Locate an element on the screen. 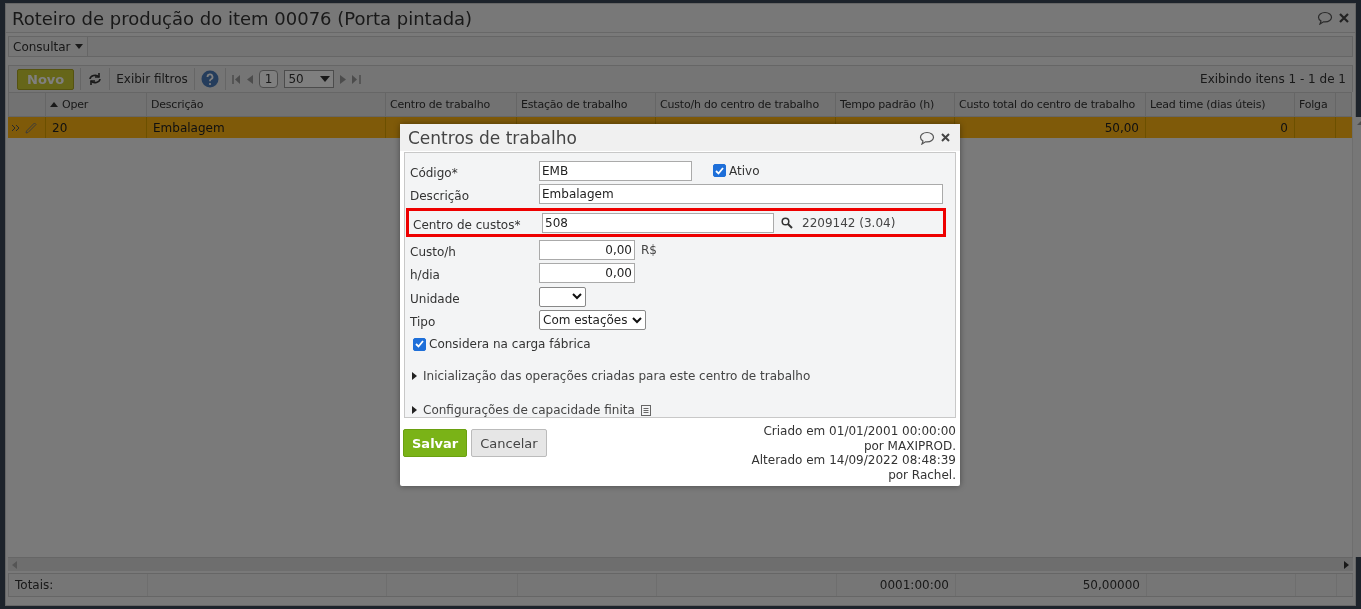 This screenshot has width=1361, height=609. totals-cell: 0001:00:00 is located at coordinates (896, 585).